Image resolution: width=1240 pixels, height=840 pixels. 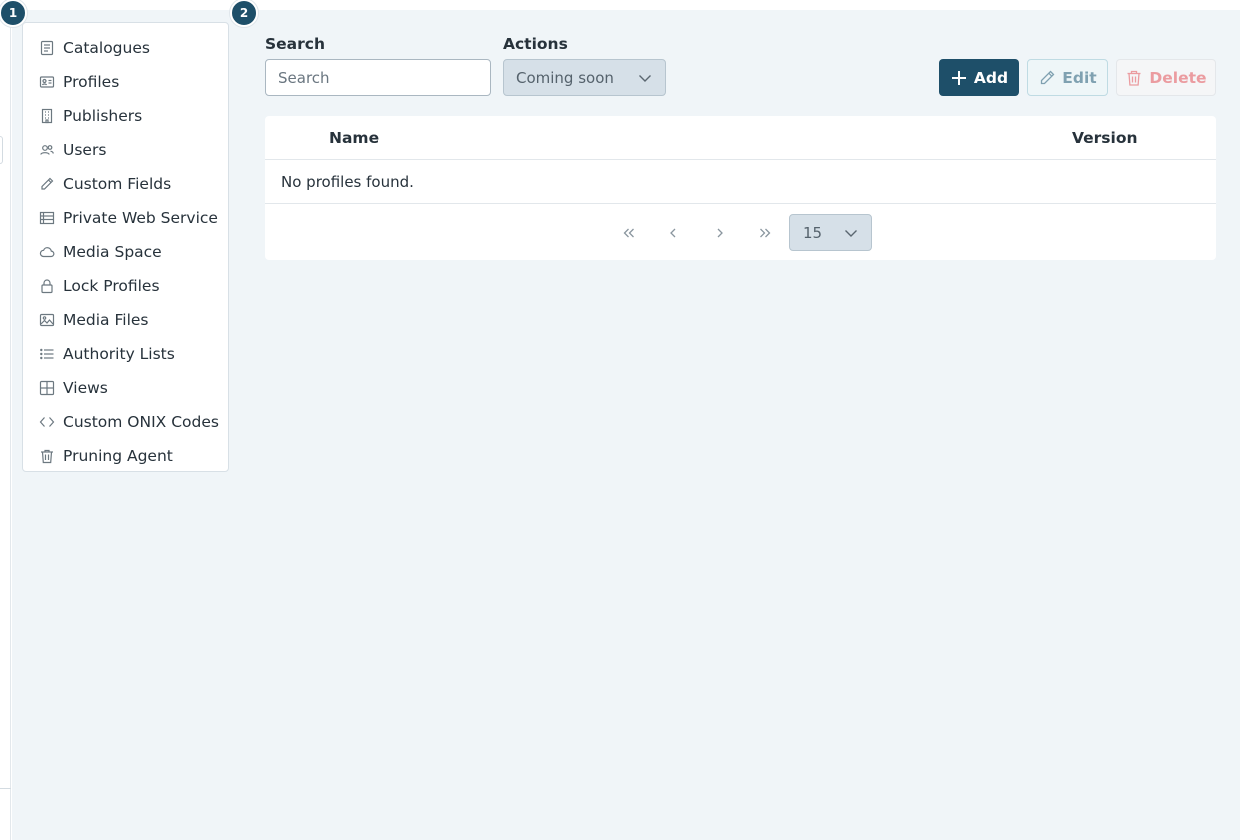 I want to click on menu-item-media-space: Media Space, so click(x=125, y=252).